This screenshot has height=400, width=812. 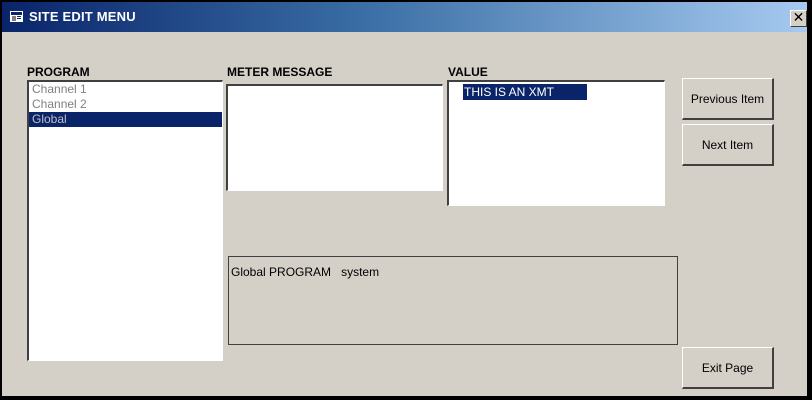 What do you see at coordinates (125, 104) in the screenshot?
I see `program-list-item: Channel 2` at bounding box center [125, 104].